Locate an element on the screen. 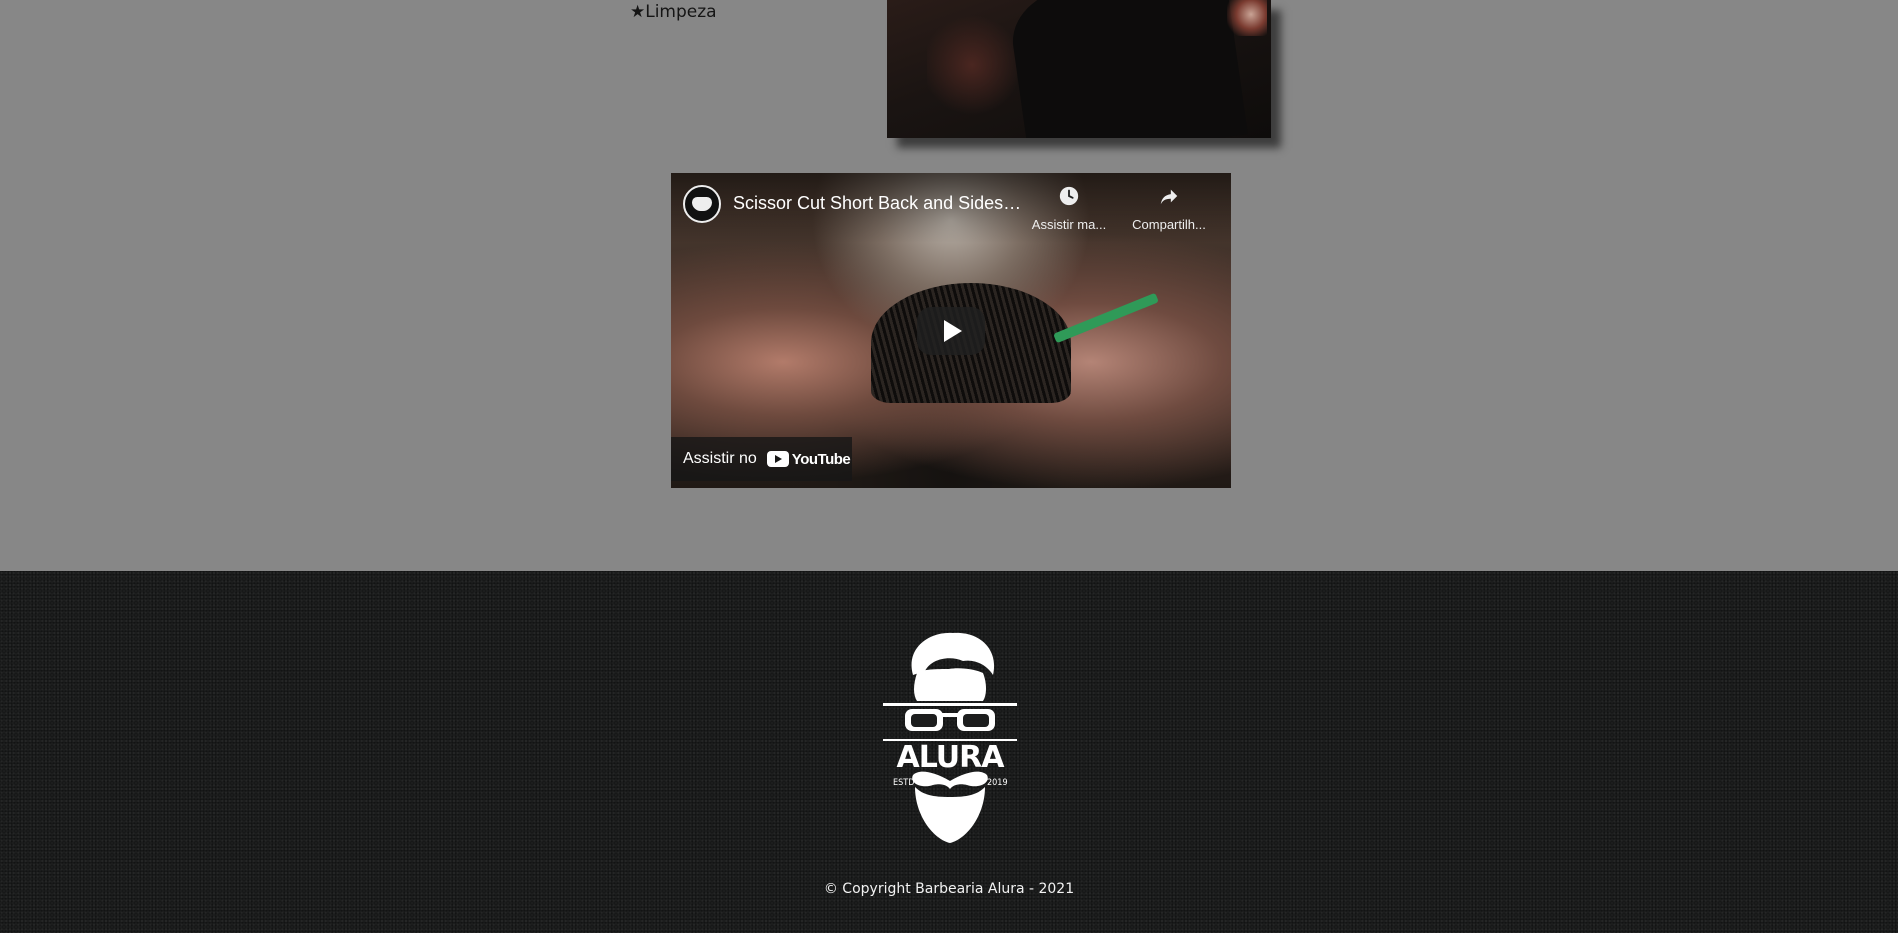  play-button is located at coordinates (951, 331).